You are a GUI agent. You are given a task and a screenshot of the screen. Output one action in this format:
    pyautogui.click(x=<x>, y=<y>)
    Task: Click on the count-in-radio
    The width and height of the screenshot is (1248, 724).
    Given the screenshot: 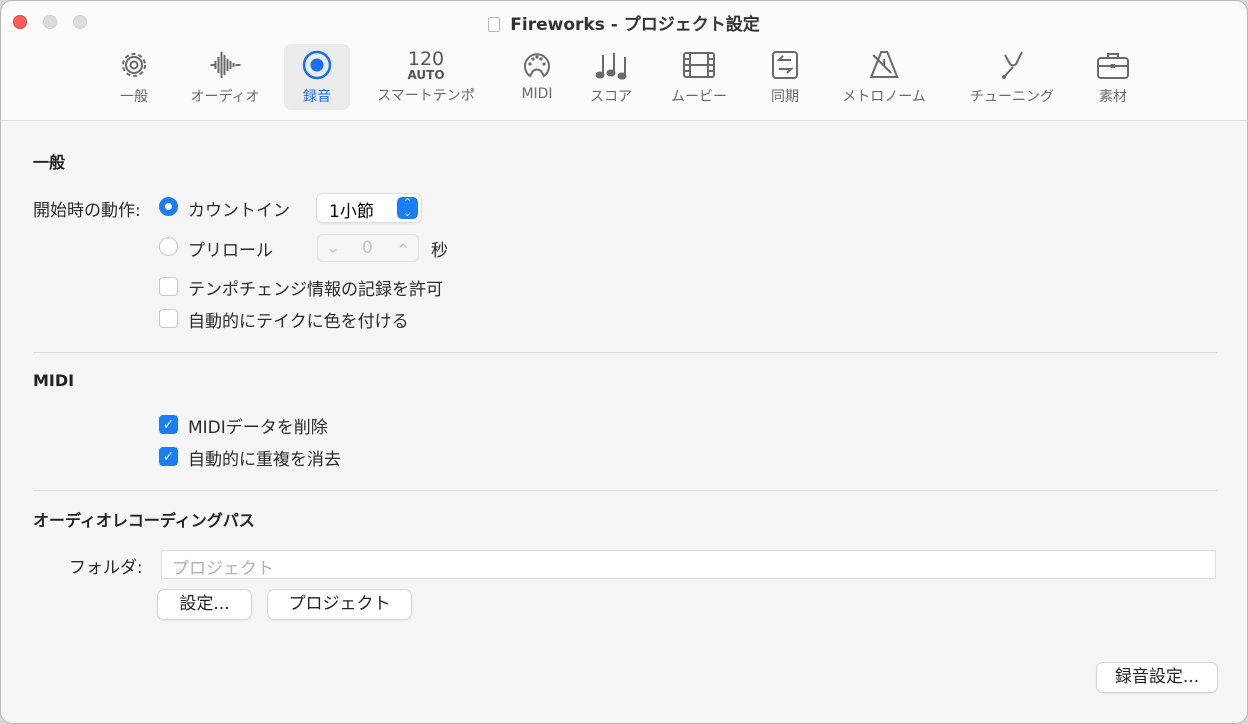 What is the action you would take?
    pyautogui.click(x=168, y=206)
    